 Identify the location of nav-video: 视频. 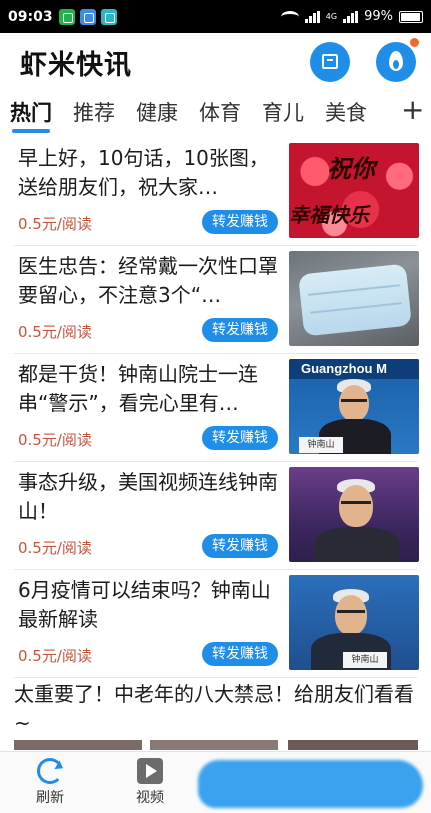
(150, 782).